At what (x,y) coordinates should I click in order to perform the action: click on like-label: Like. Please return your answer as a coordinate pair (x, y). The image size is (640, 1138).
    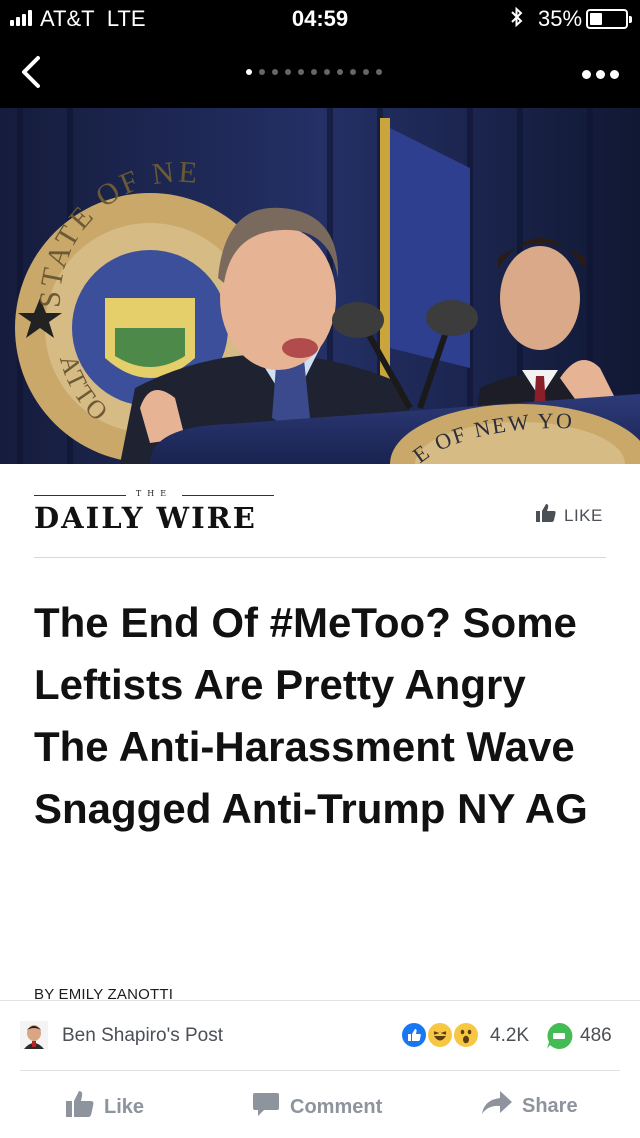
    Looking at the image, I should click on (124, 1106).